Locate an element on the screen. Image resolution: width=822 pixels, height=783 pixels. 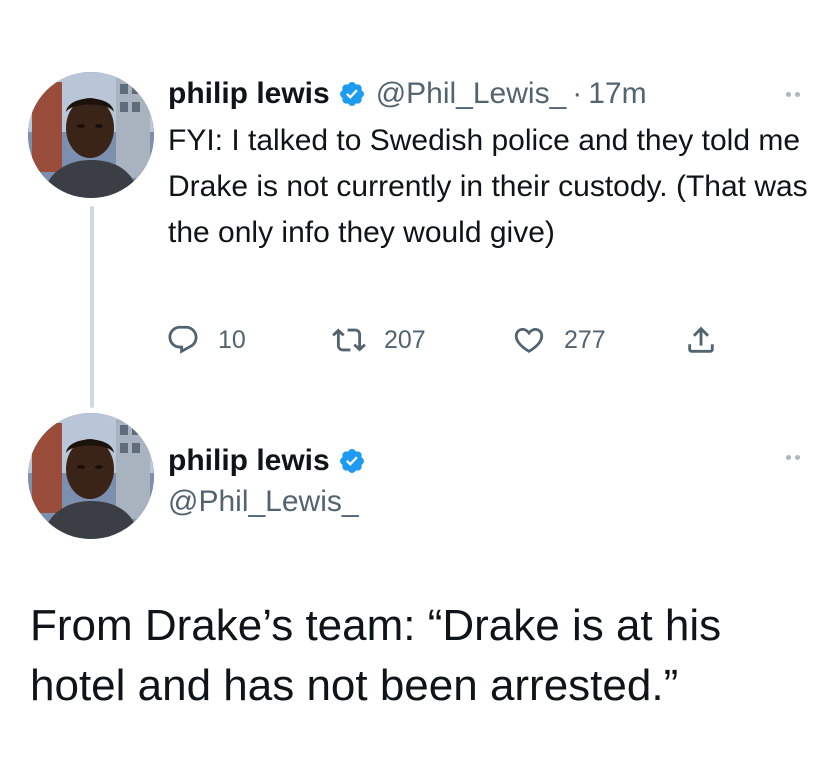
reply-button: 10 is located at coordinates (249, 340).